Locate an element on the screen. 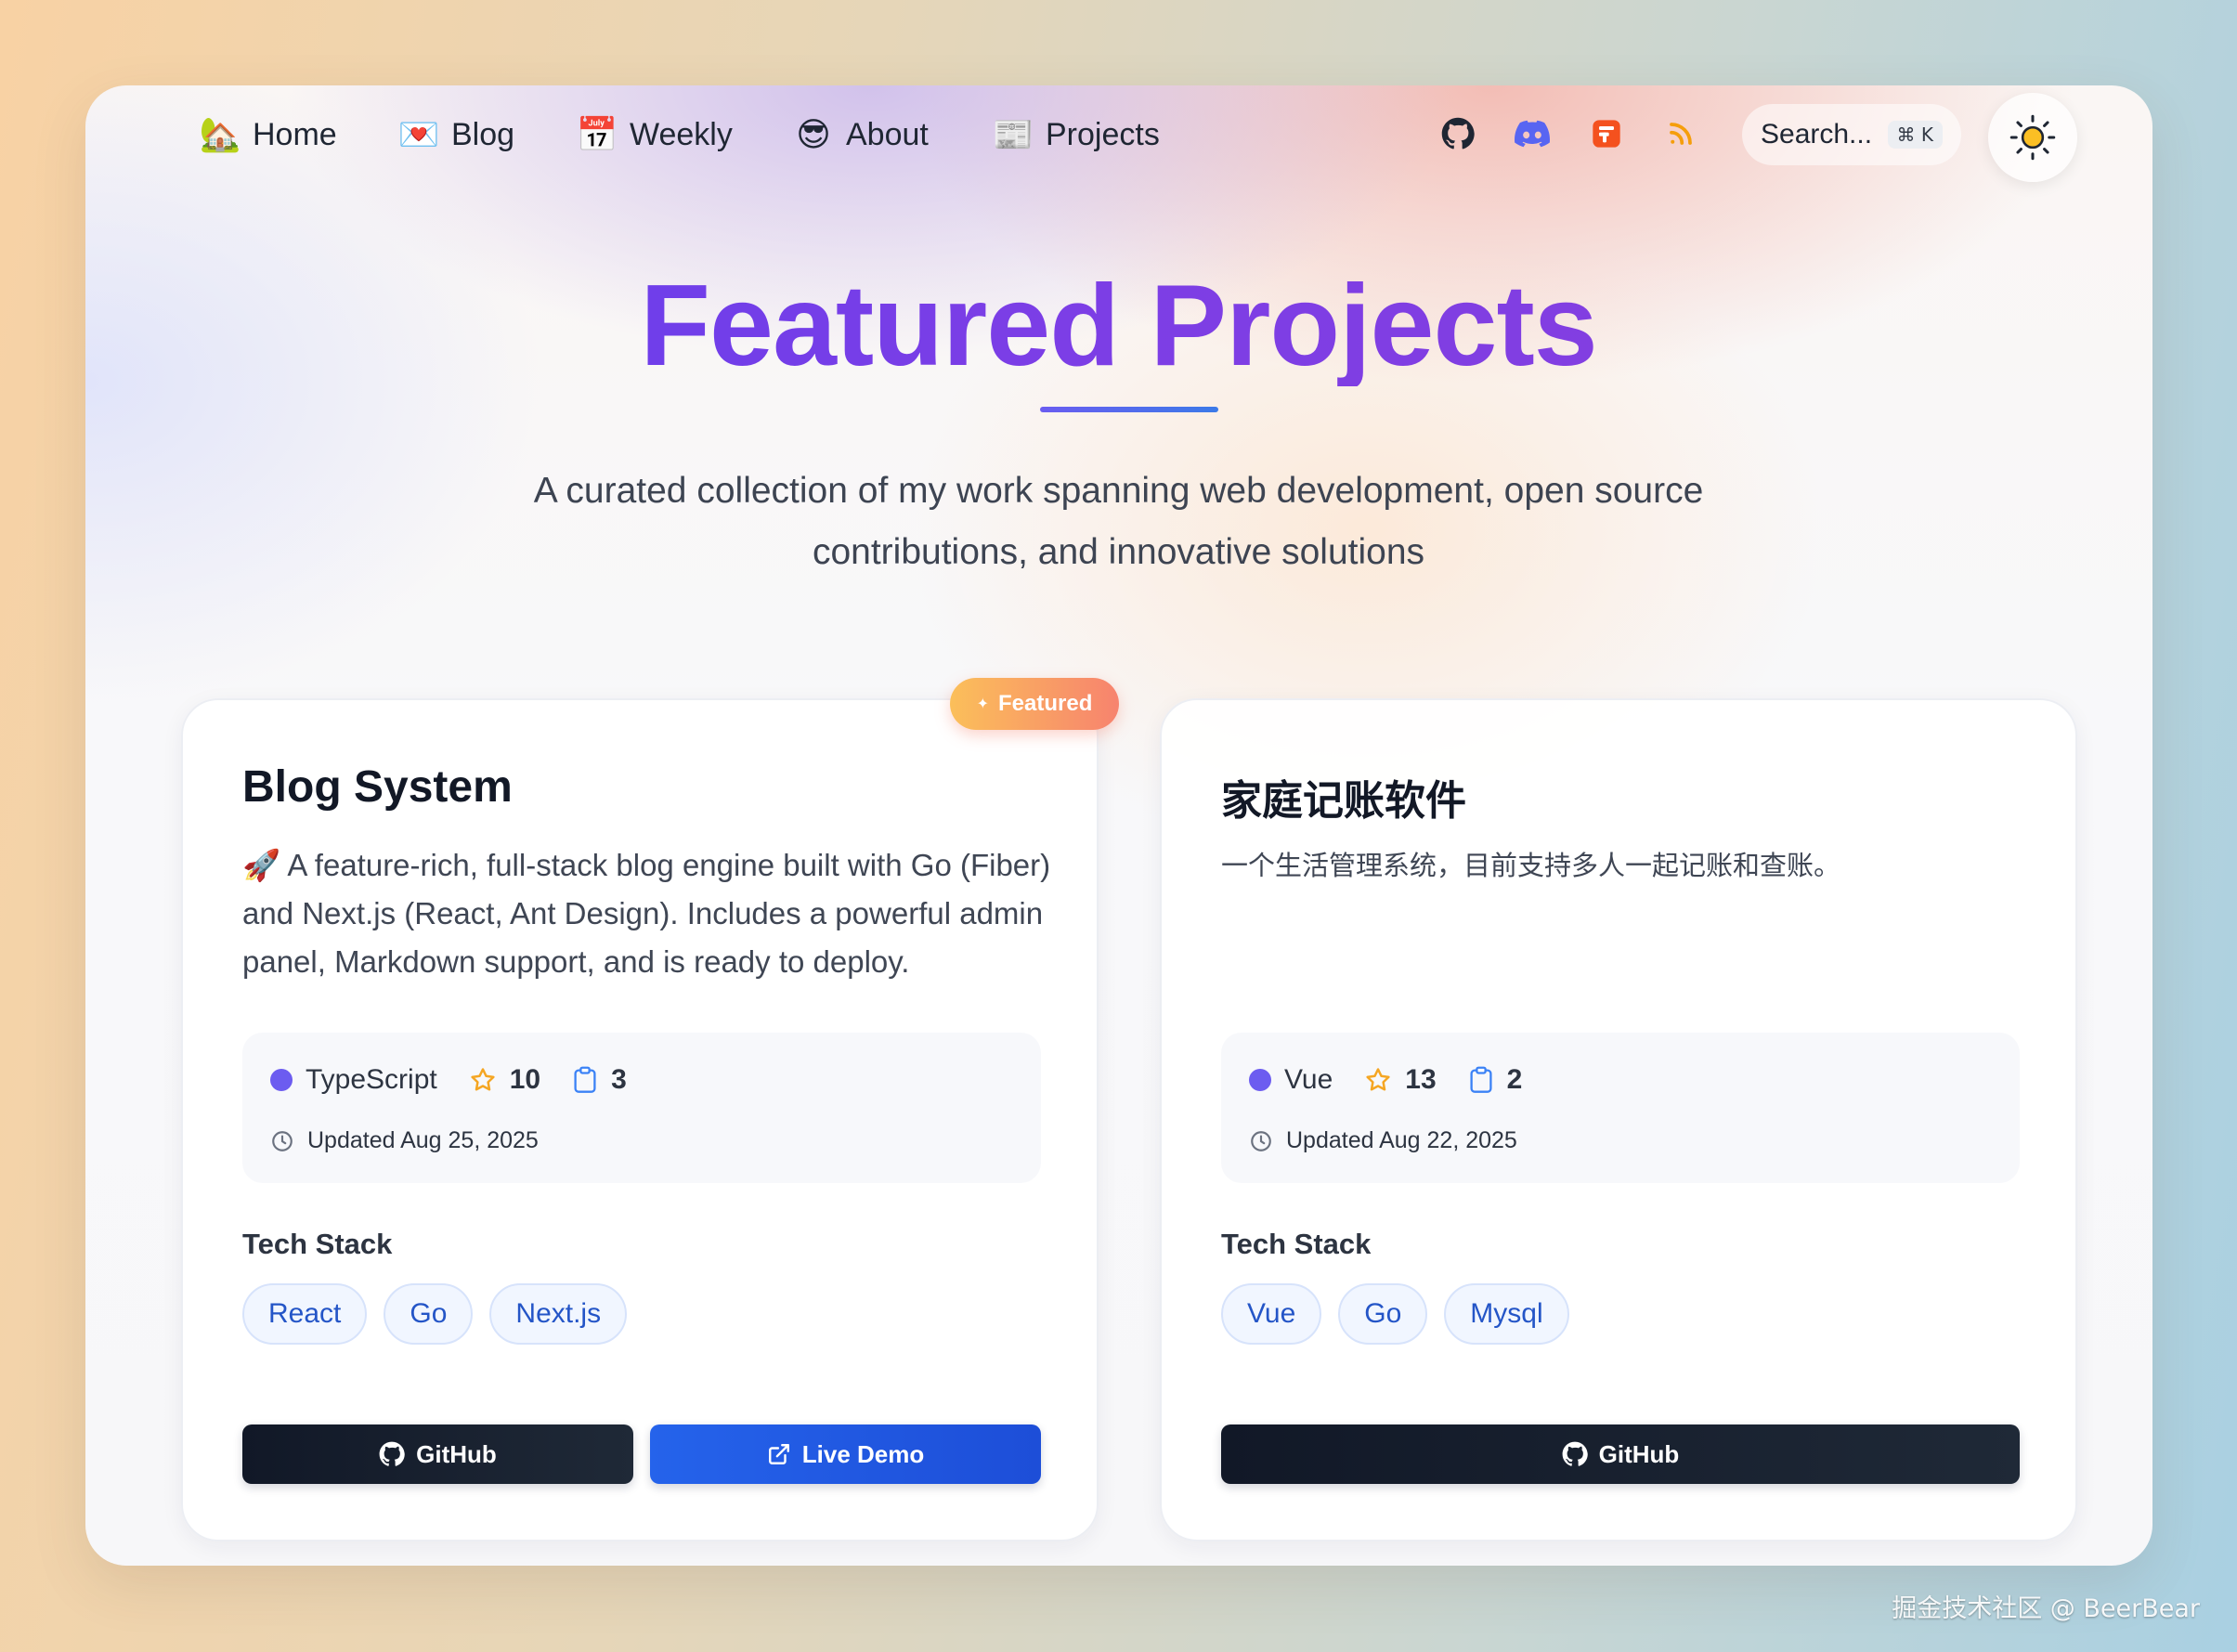 Image resolution: width=2237 pixels, height=1652 pixels. tech-stack-tags: Vue Go Mysql is located at coordinates (1395, 1314).